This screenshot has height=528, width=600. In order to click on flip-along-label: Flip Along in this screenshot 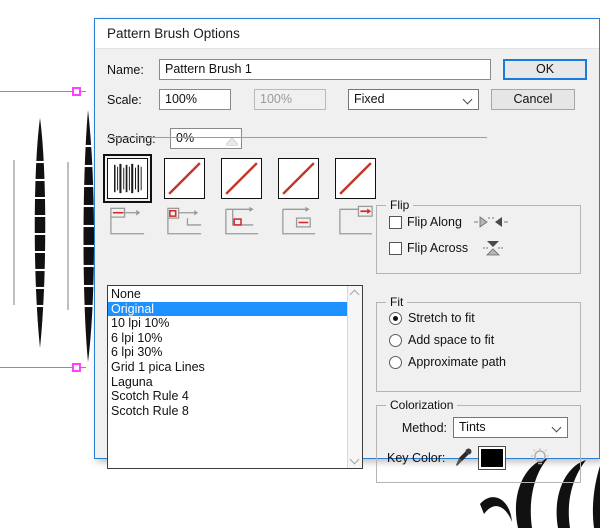, I will do `click(434, 222)`.